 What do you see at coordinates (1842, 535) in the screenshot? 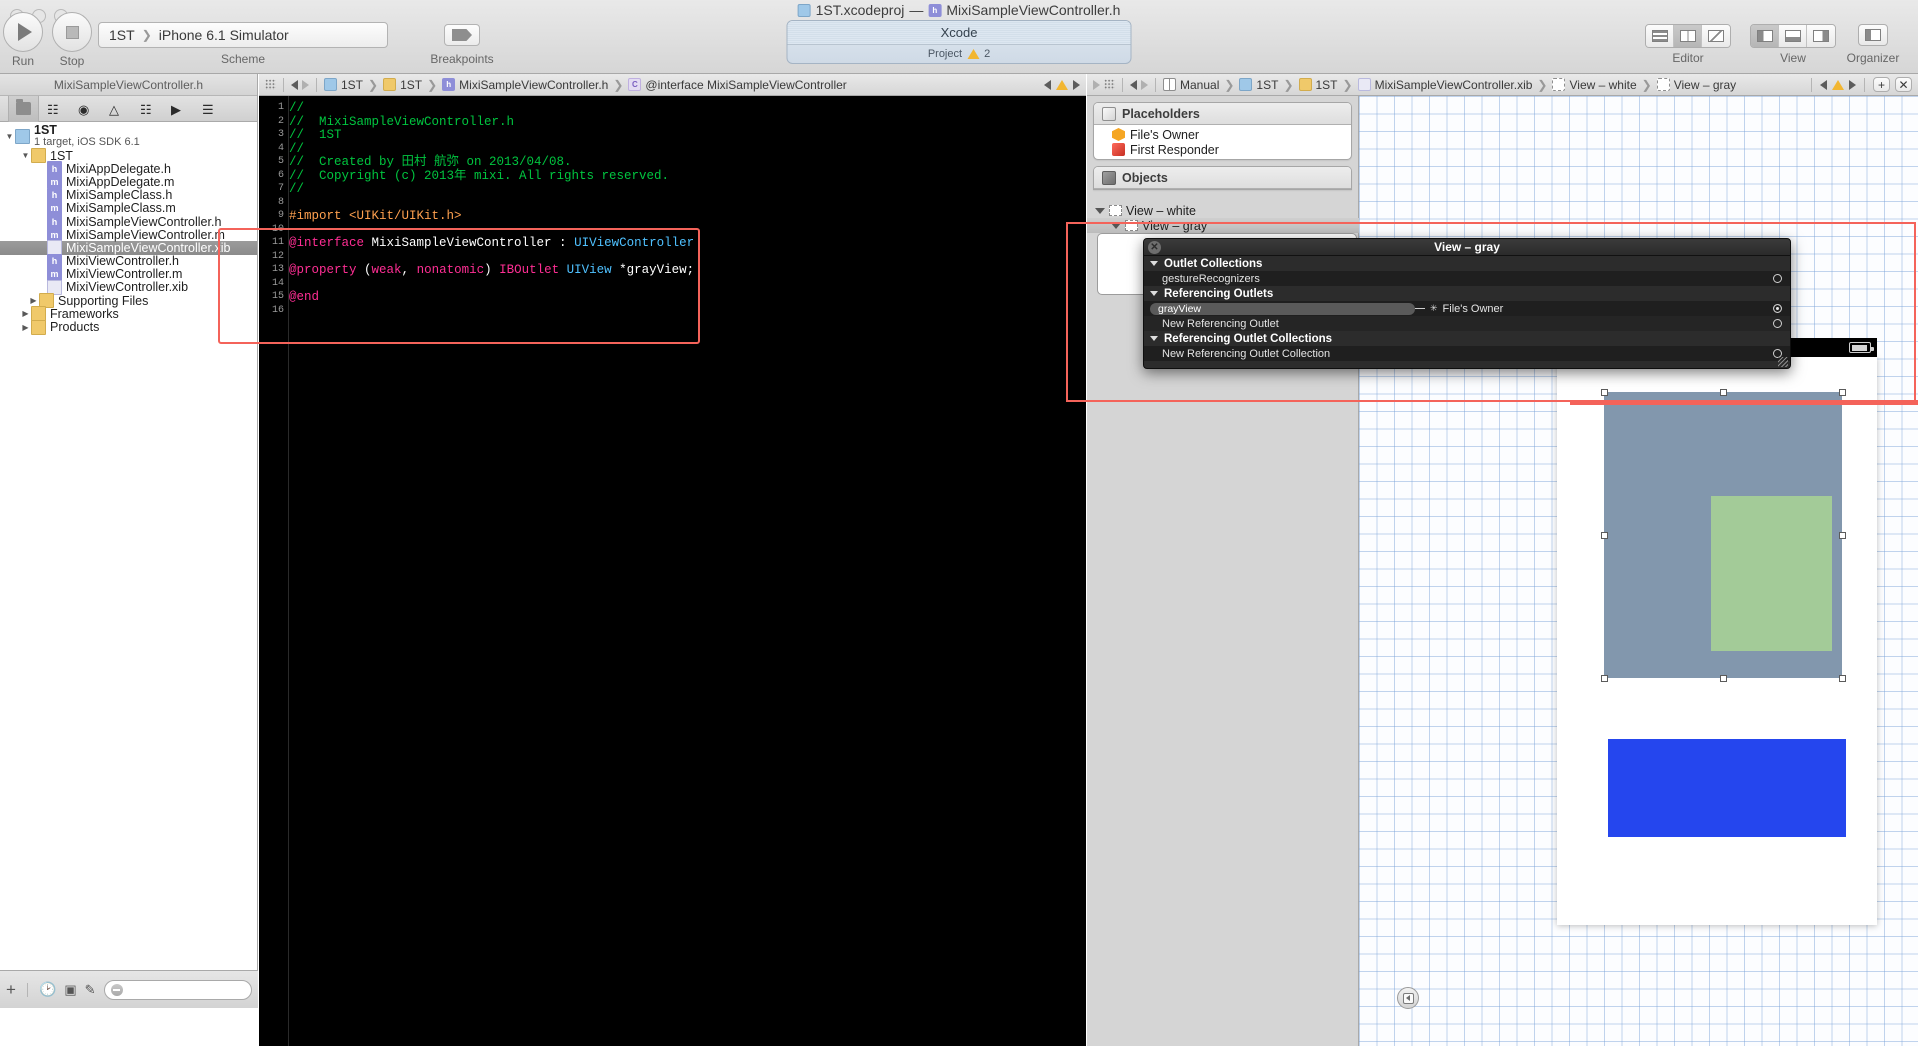
I see `resize-handle-mr` at bounding box center [1842, 535].